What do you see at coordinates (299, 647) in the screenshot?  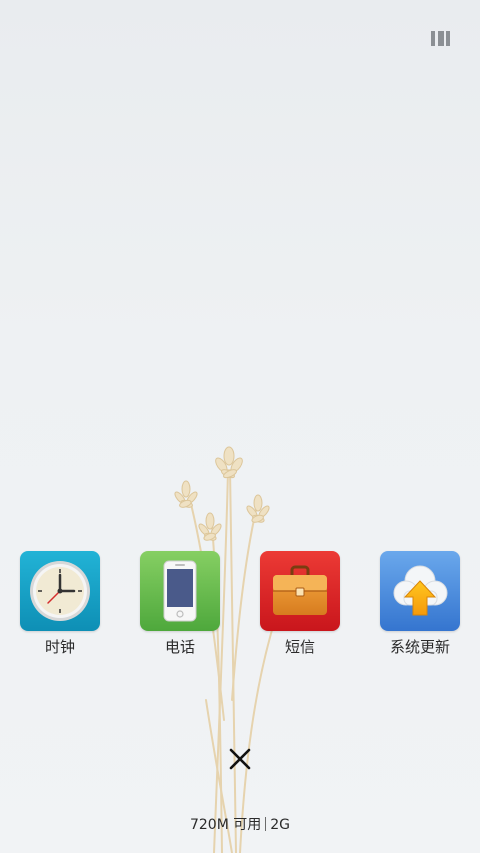 I see `app-label: 短信` at bounding box center [299, 647].